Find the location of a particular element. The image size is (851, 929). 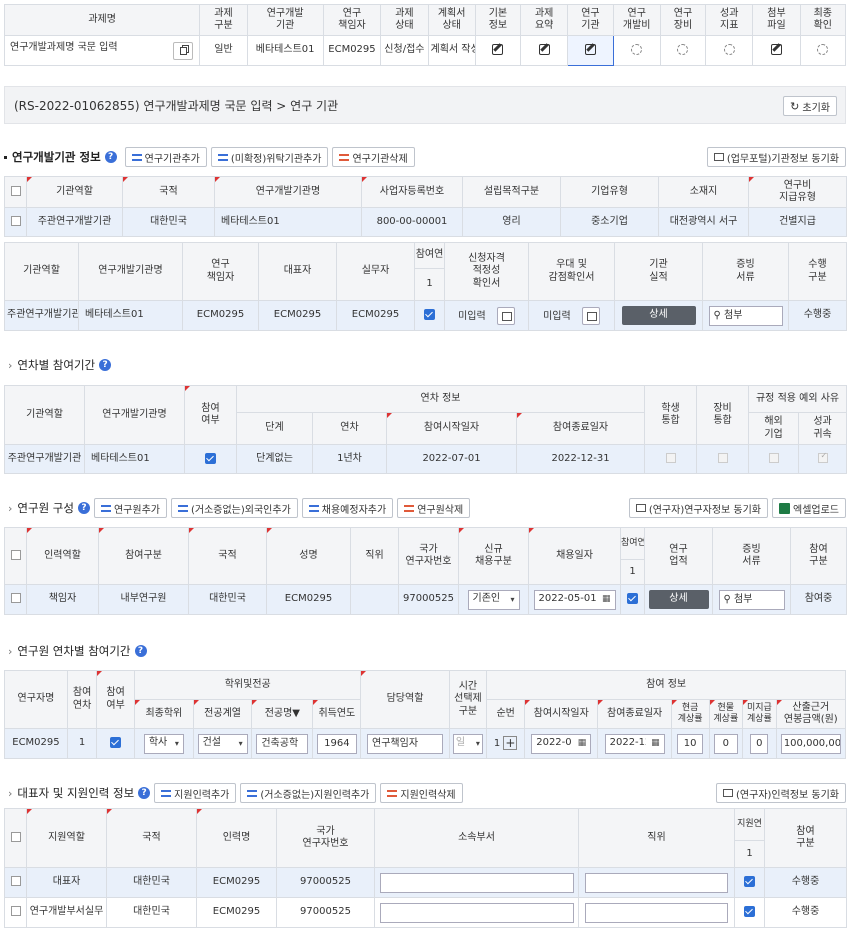

summary-edit is located at coordinates (544, 50).